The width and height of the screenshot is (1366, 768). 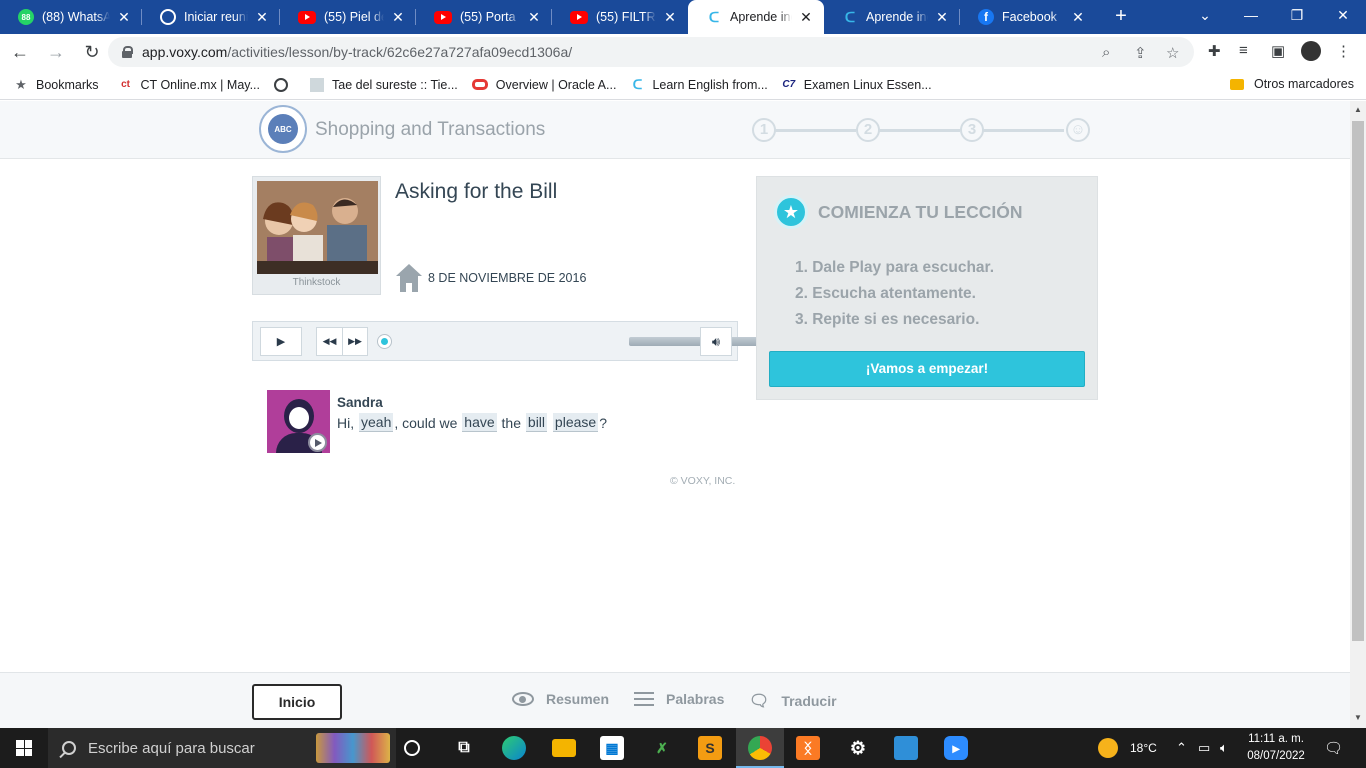 I want to click on tab-youtube-3: (55) FILTRAN ✕, so click(x=620, y=17).